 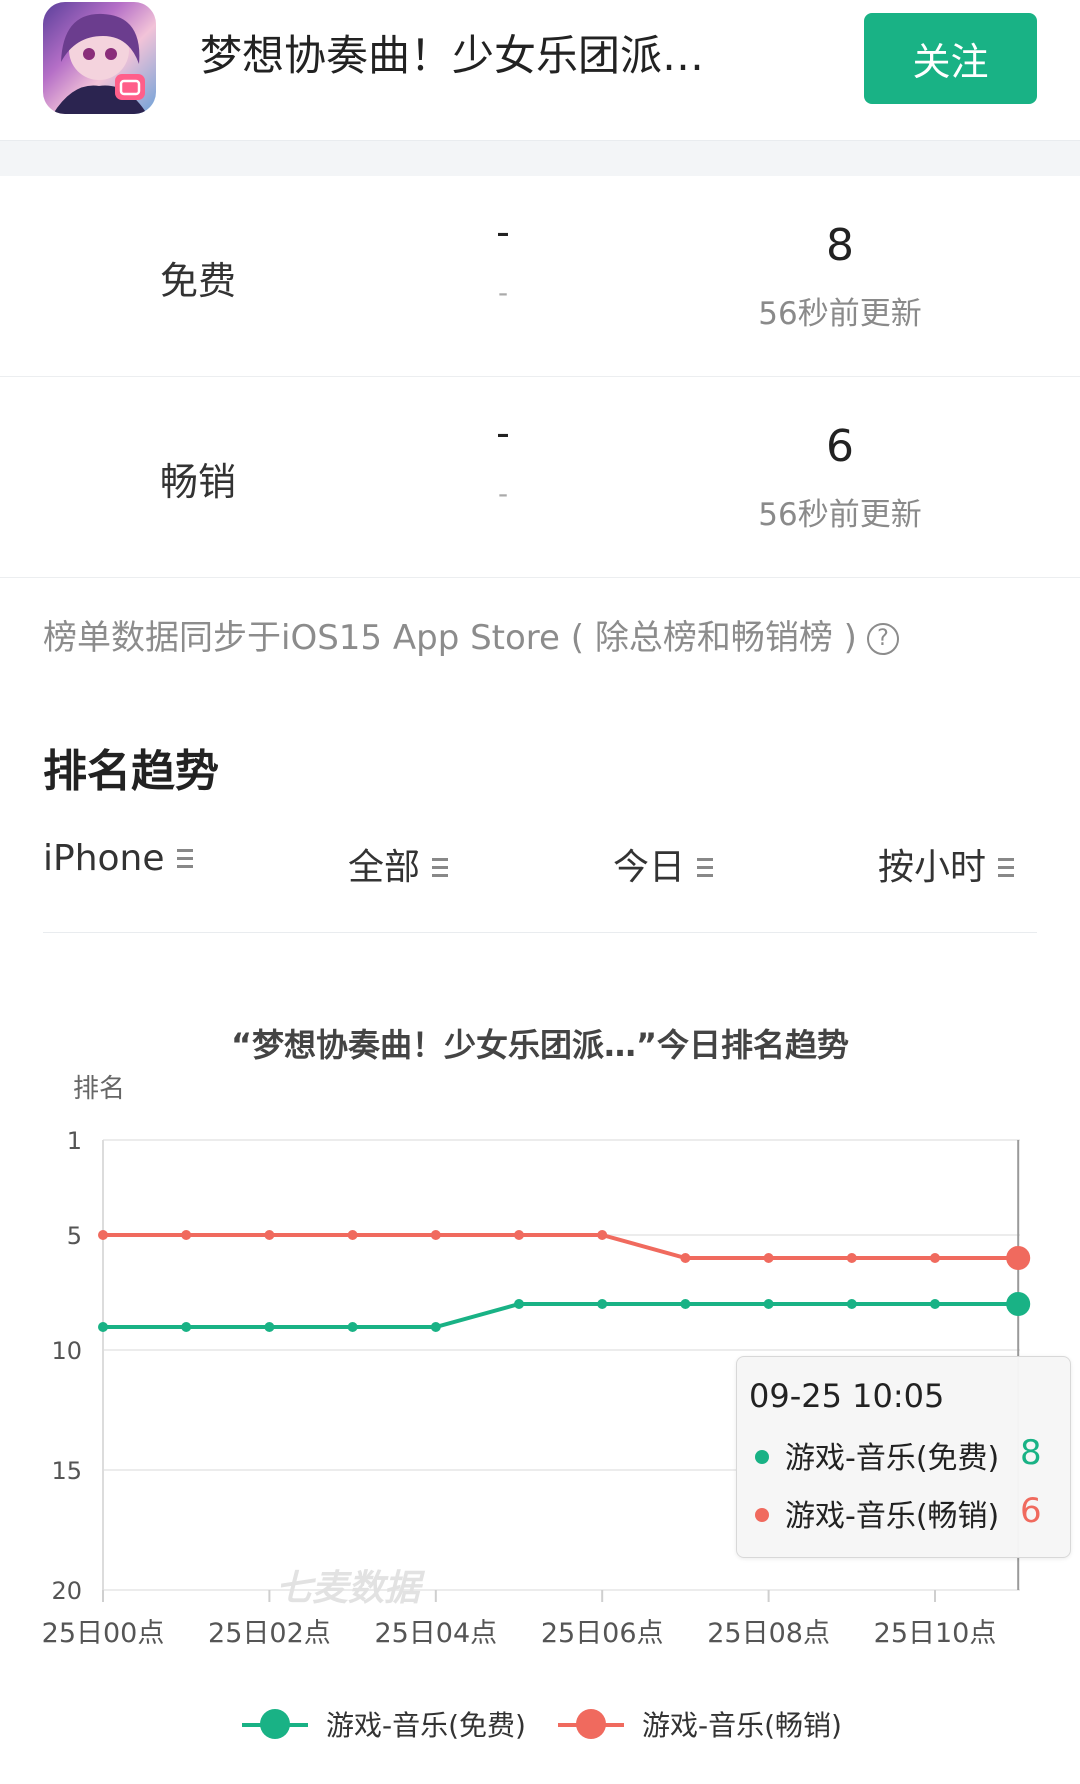 I want to click on anime-girl-icon, so click(x=100, y=63).